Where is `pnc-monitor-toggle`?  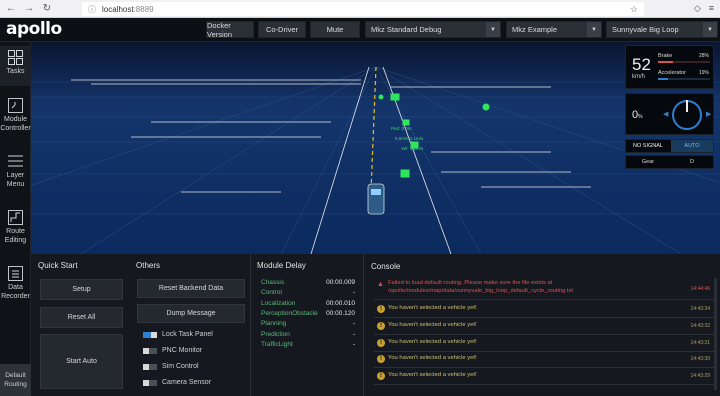
pnc-monitor-toggle is located at coordinates (150, 351).